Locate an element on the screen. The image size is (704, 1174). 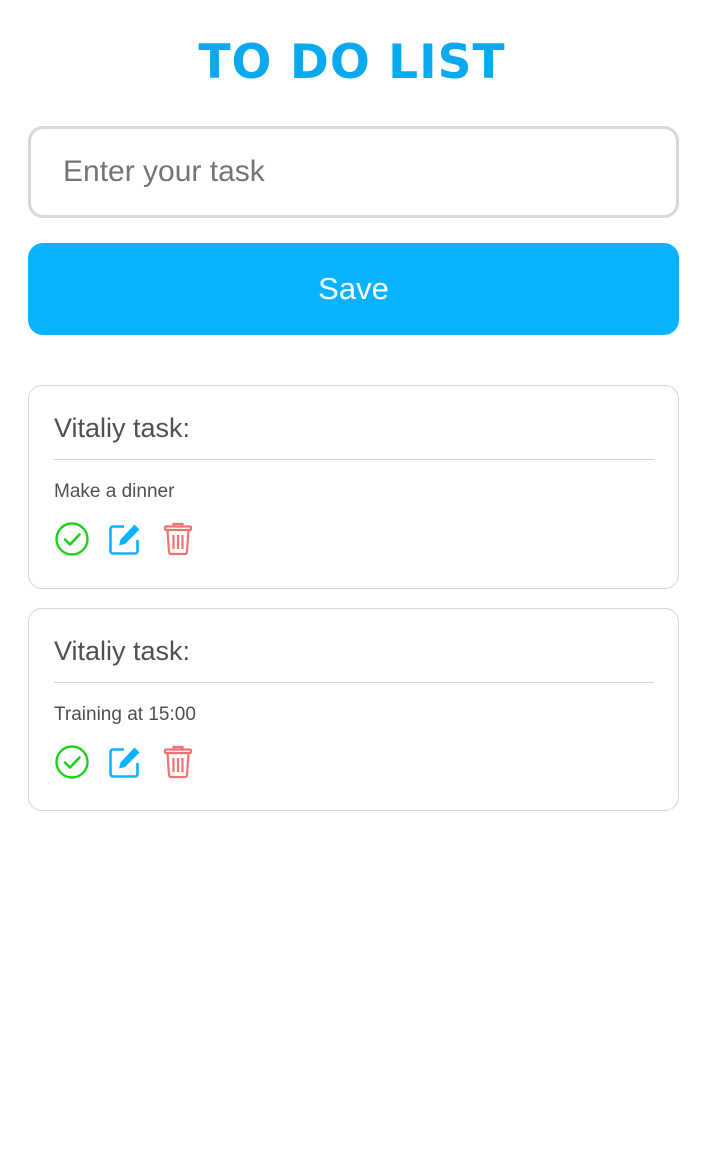
page-title: TO DO LIST is located at coordinates (352, 62).